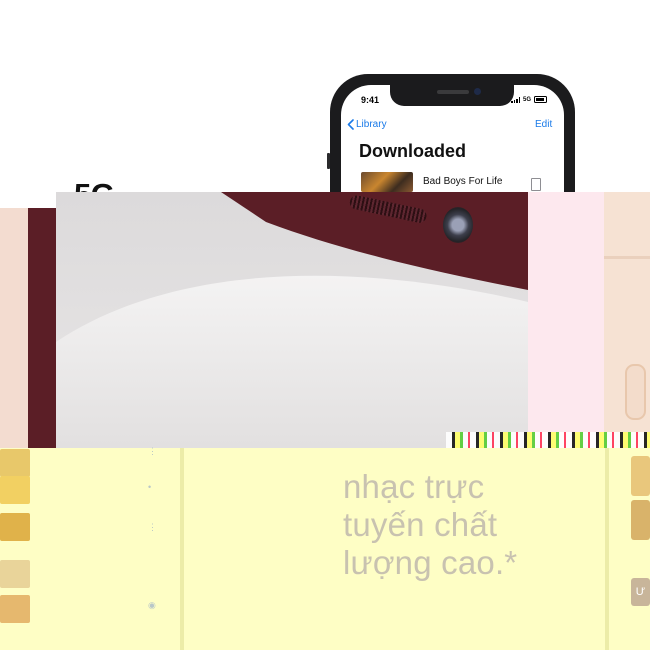 This screenshot has height=650, width=650. Describe the element at coordinates (462, 181) in the screenshot. I see `movie-title: Bad Boys For Life` at that location.